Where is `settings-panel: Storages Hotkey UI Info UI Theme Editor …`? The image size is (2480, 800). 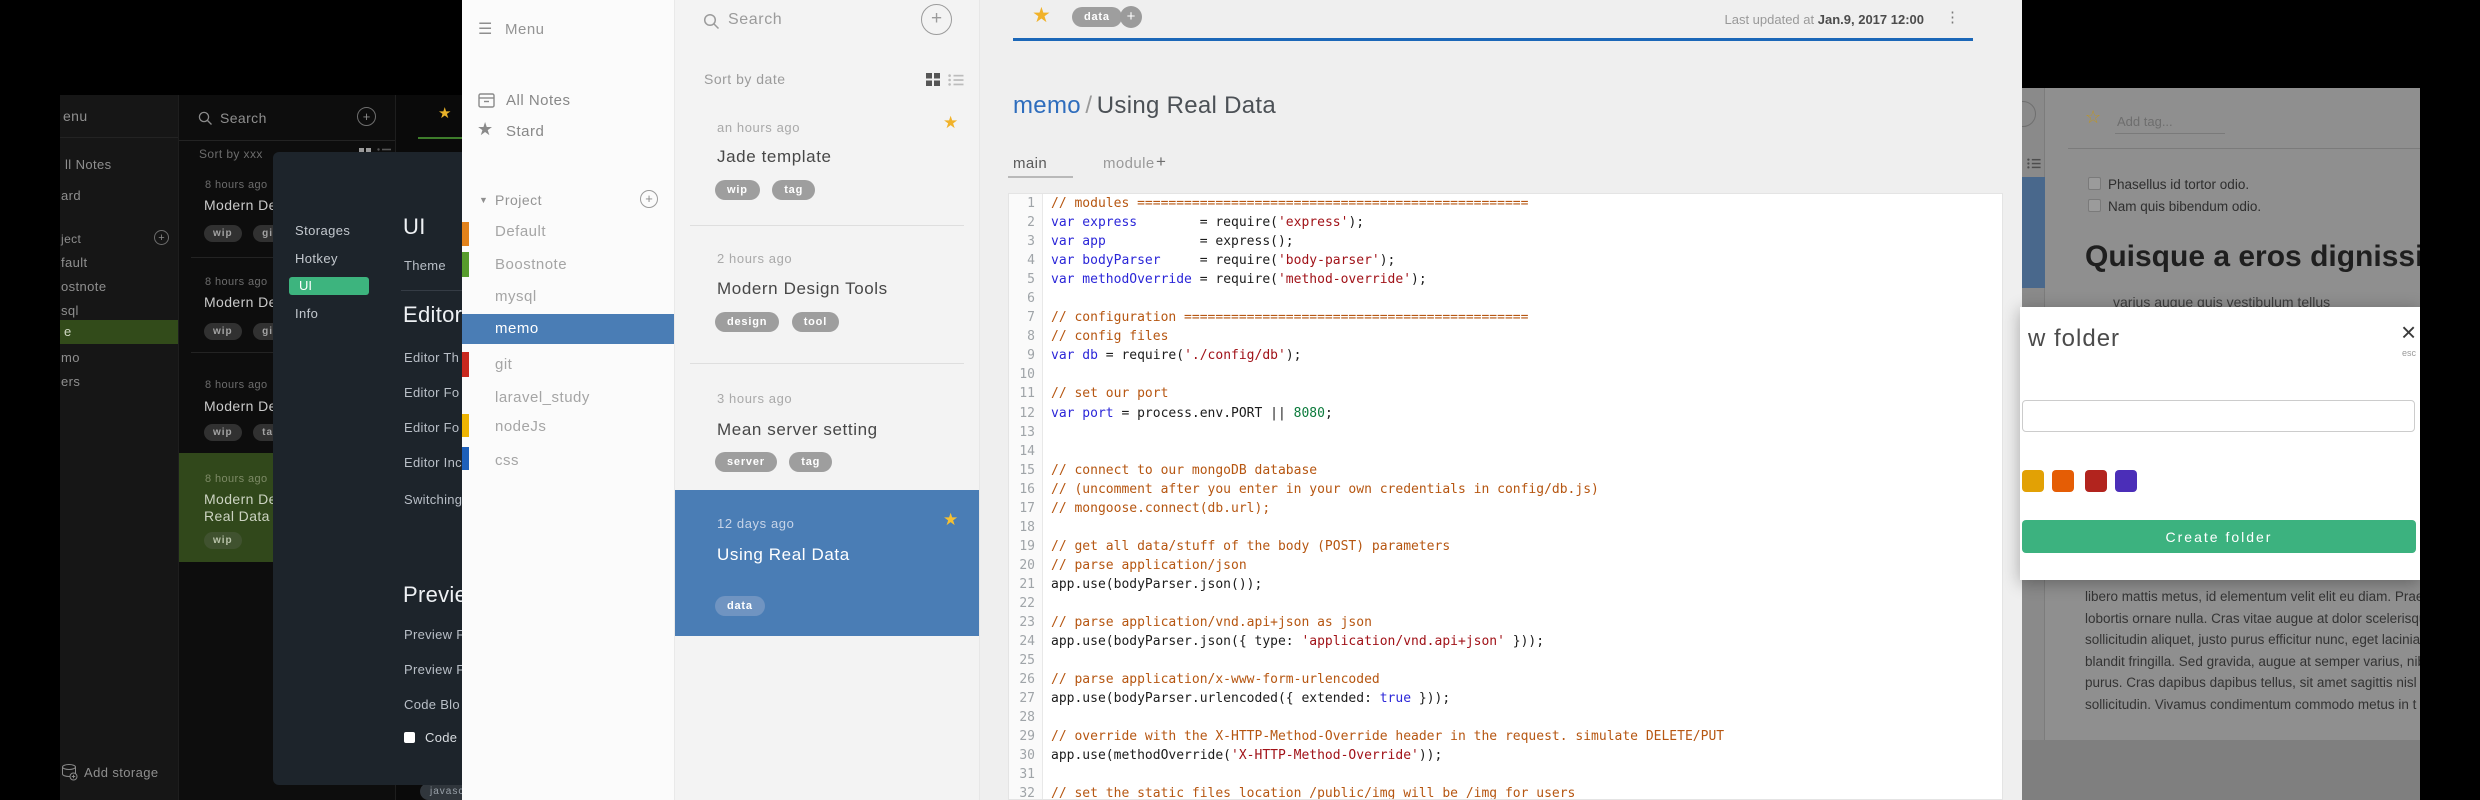 settings-panel: Storages Hotkey UI Info UI Theme Editor … is located at coordinates (367, 468).